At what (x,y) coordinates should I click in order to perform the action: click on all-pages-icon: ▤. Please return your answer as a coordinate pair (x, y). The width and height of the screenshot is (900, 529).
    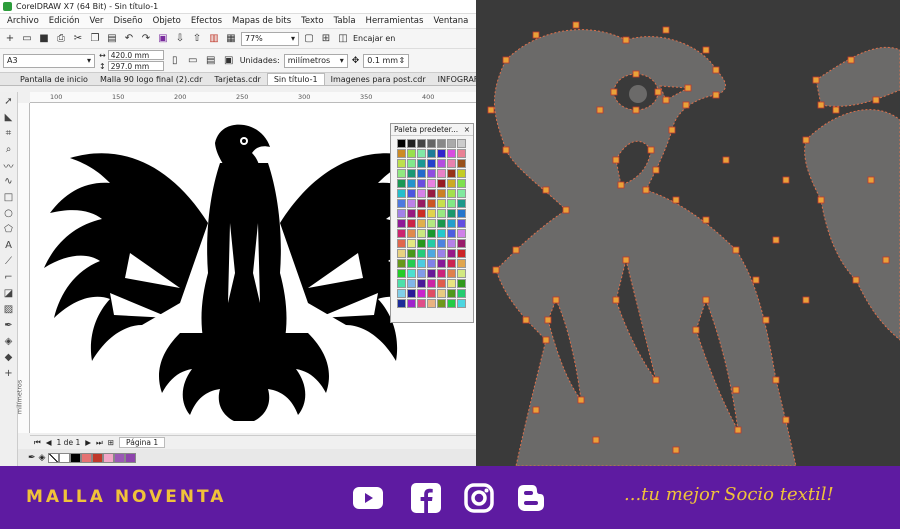
    Looking at the image, I should click on (211, 61).